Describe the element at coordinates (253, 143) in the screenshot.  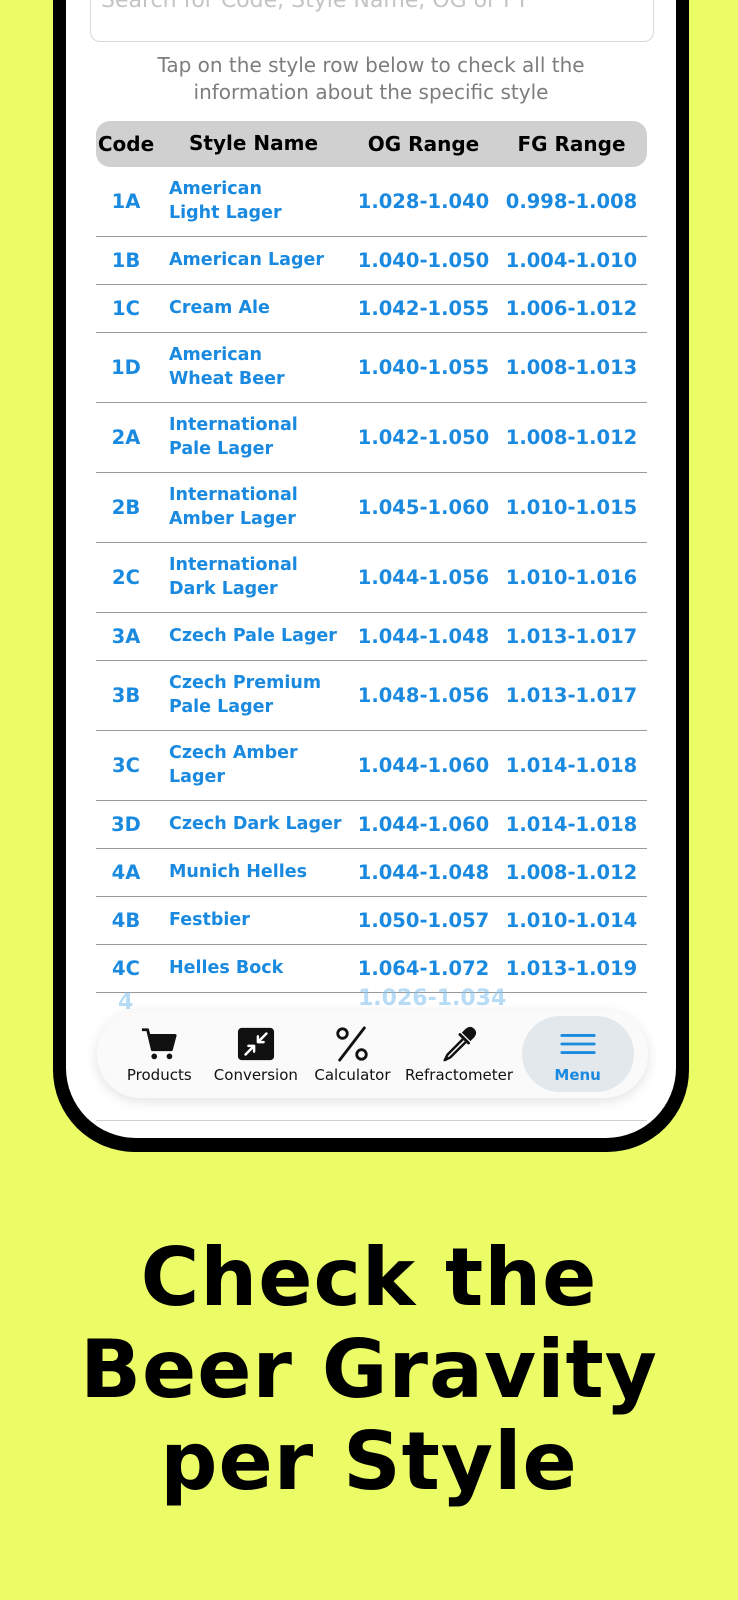
I see `header-style-name: Style Name` at that location.